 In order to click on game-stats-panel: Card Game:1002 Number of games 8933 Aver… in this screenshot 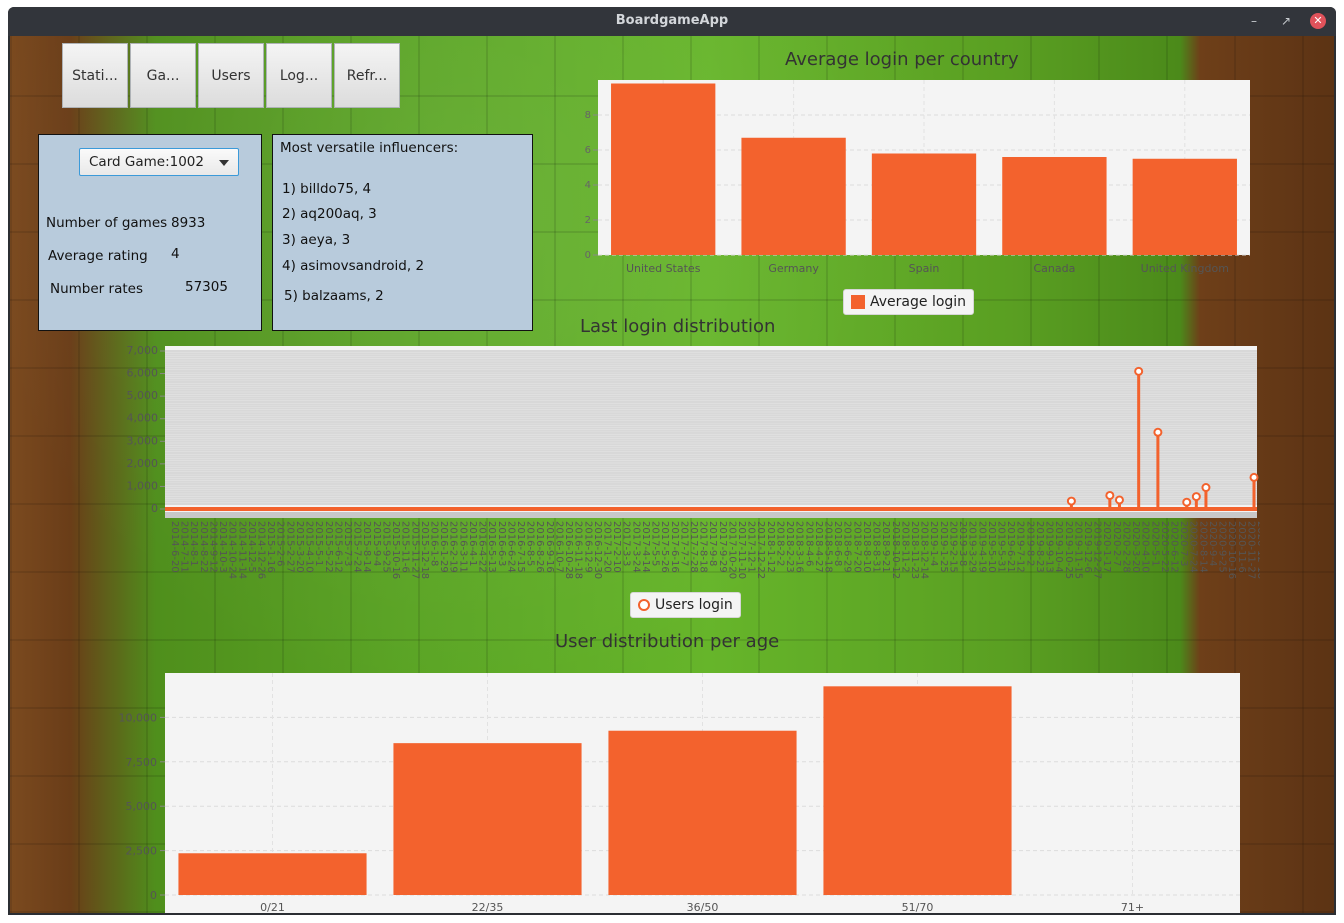, I will do `click(150, 232)`.